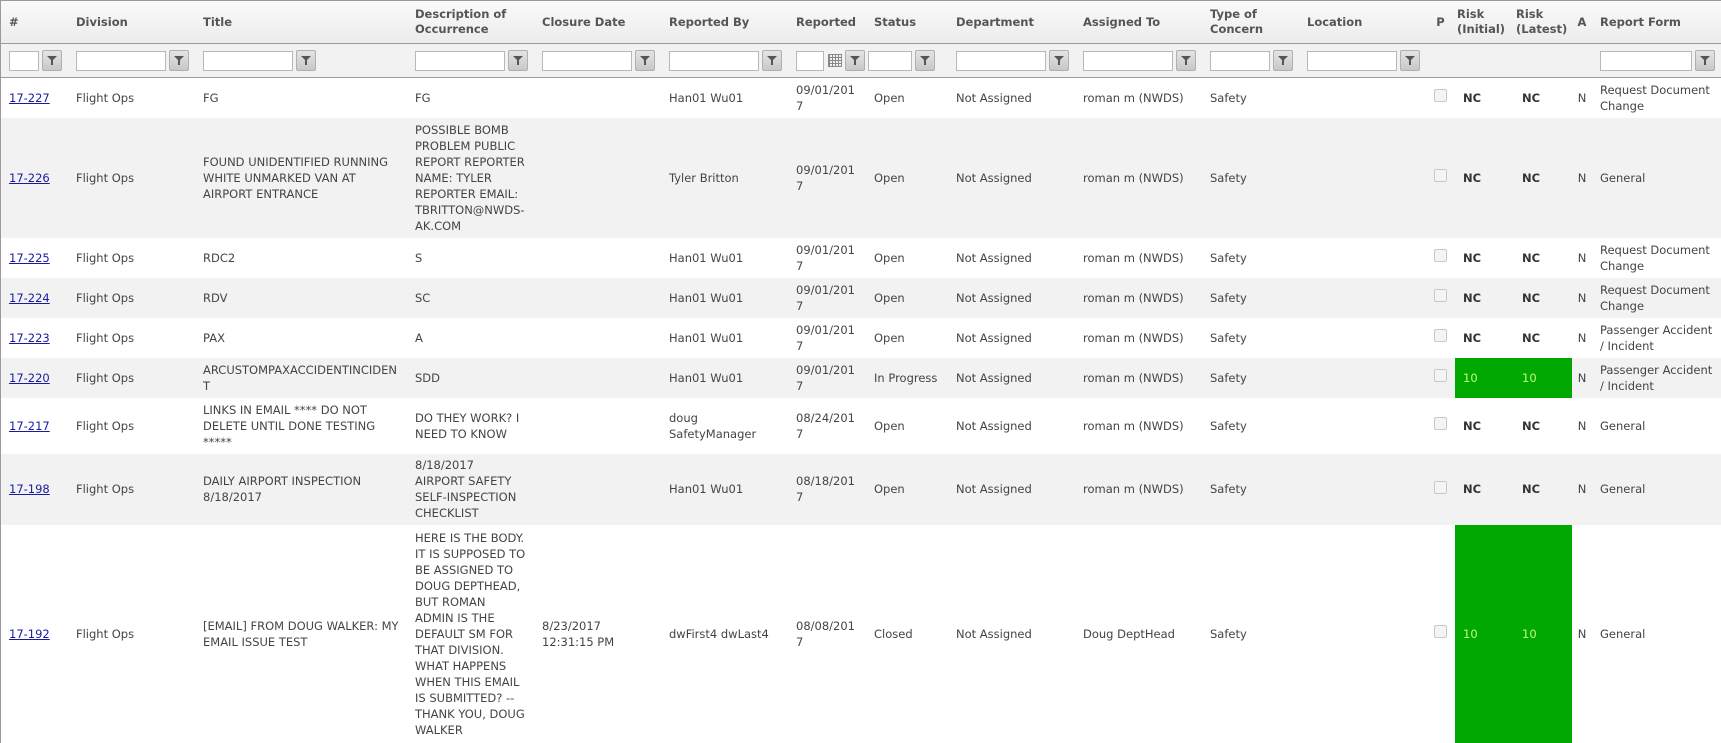  What do you see at coordinates (1582, 22) in the screenshot?
I see `column-header-a: A` at bounding box center [1582, 22].